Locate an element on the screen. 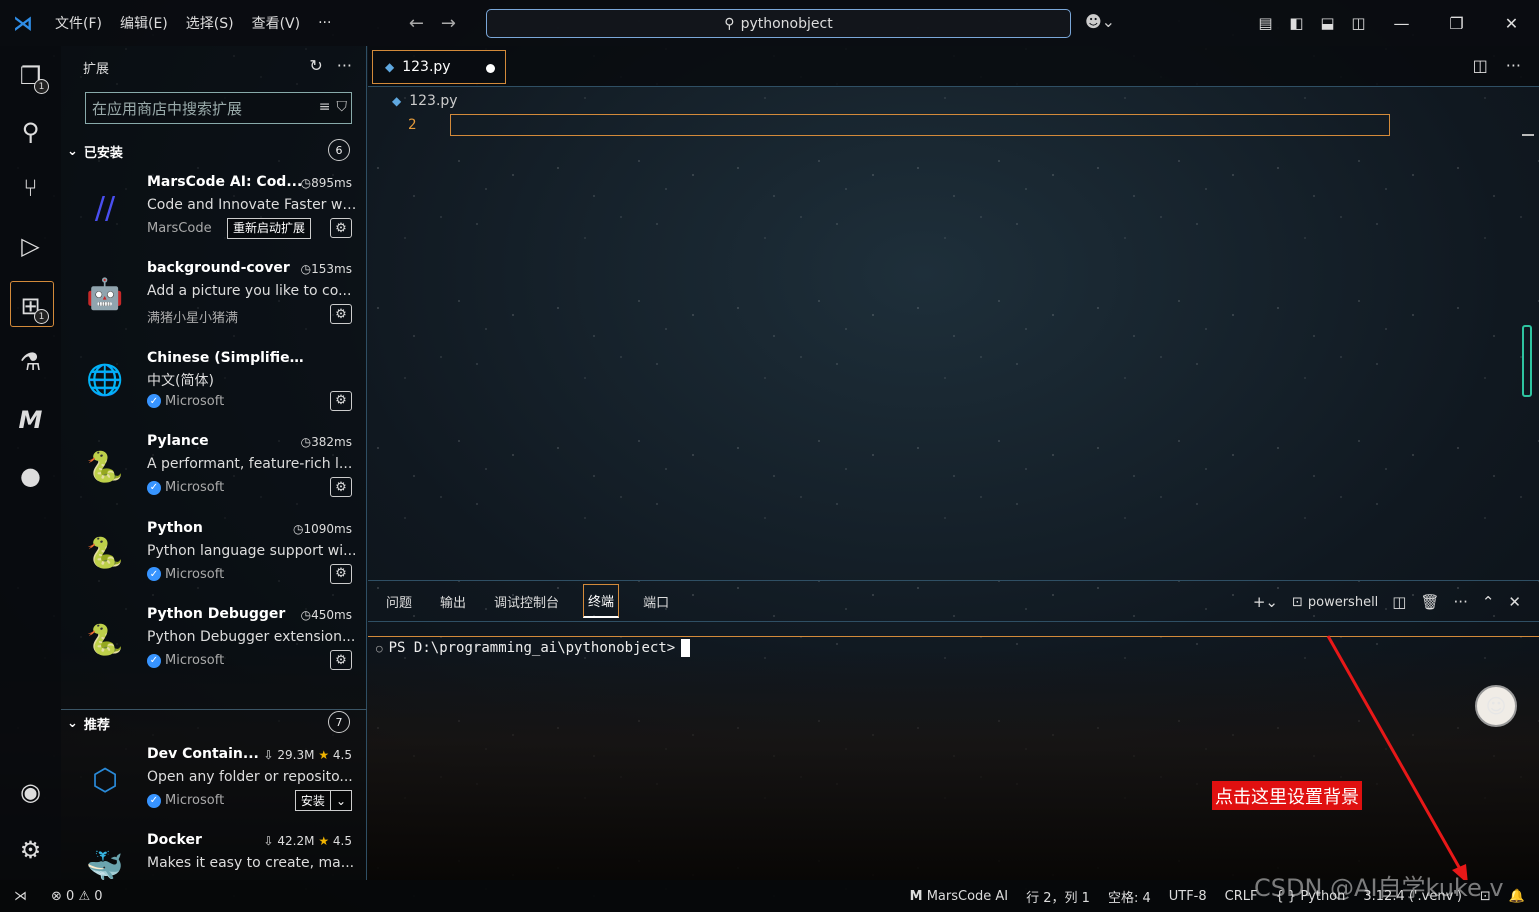  indentation: 空格: 4 is located at coordinates (1129, 896).